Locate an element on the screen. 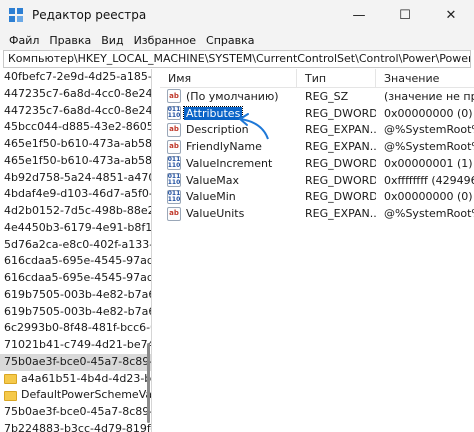 The height and width of the screenshot is (432, 474). tree-item-label: 40fbefc7-2e9d-4d25-a185-0c is located at coordinates (78, 76).